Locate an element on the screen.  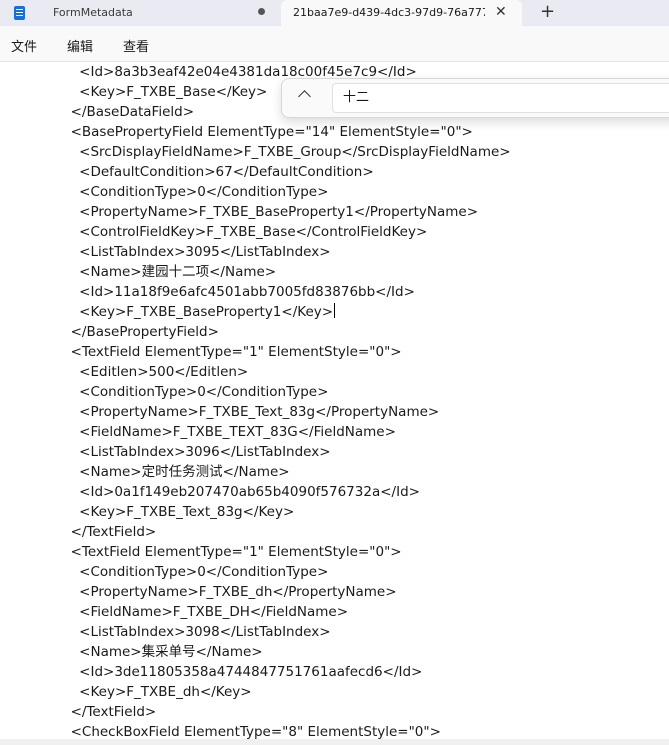
editor-line: <ListTabIndex>3098</ListTabIndex> is located at coordinates (196, 632).